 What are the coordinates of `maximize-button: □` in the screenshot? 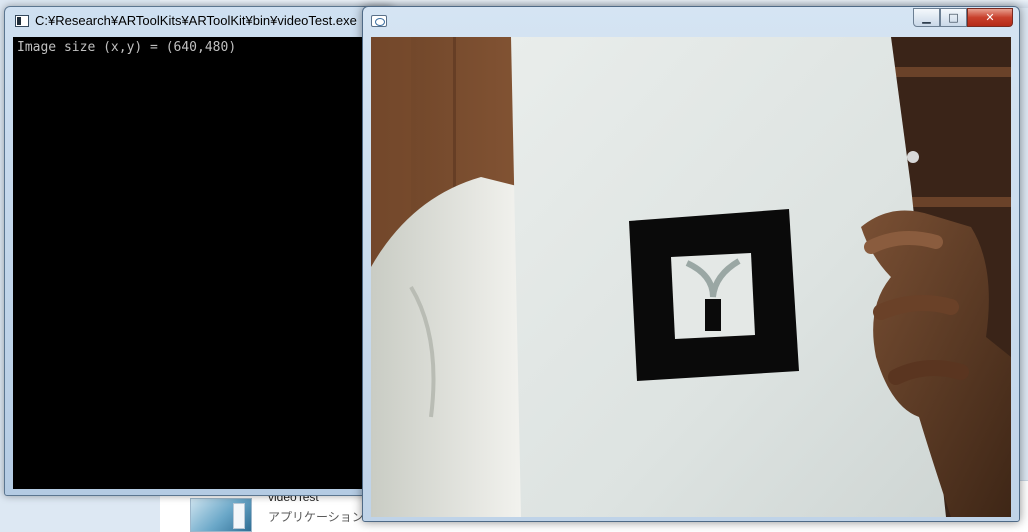 It's located at (953, 17).